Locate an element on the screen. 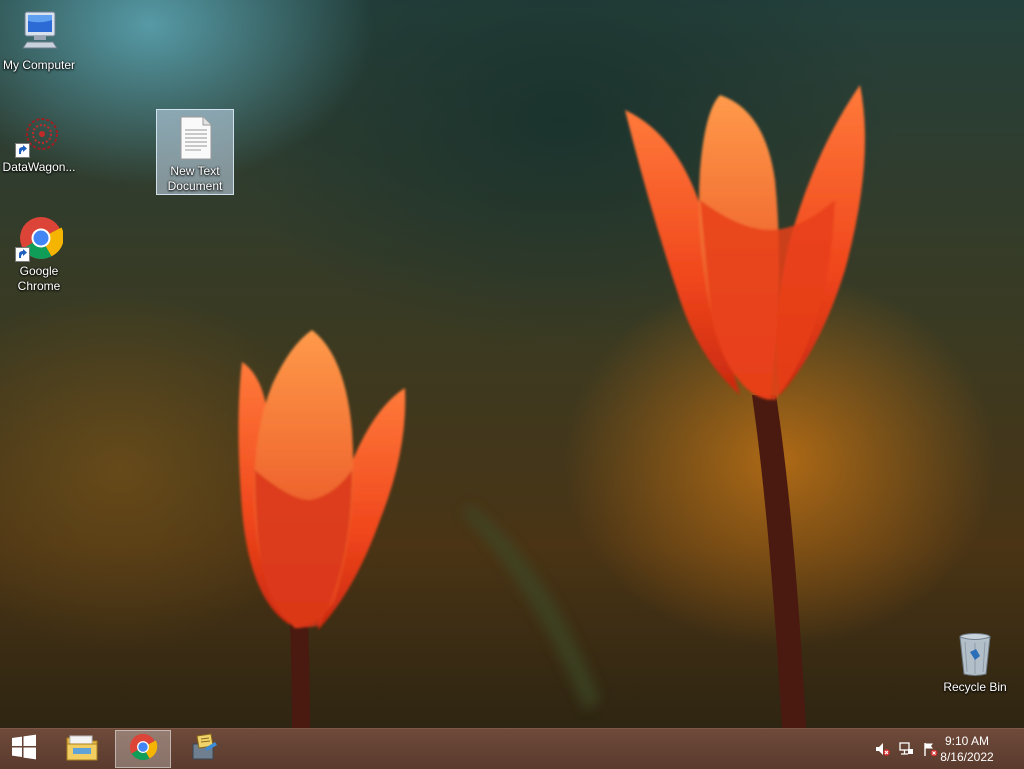 This screenshot has width=1024, height=769. taskbar: 9:10 AM 8/16/2022 is located at coordinates (512, 748).